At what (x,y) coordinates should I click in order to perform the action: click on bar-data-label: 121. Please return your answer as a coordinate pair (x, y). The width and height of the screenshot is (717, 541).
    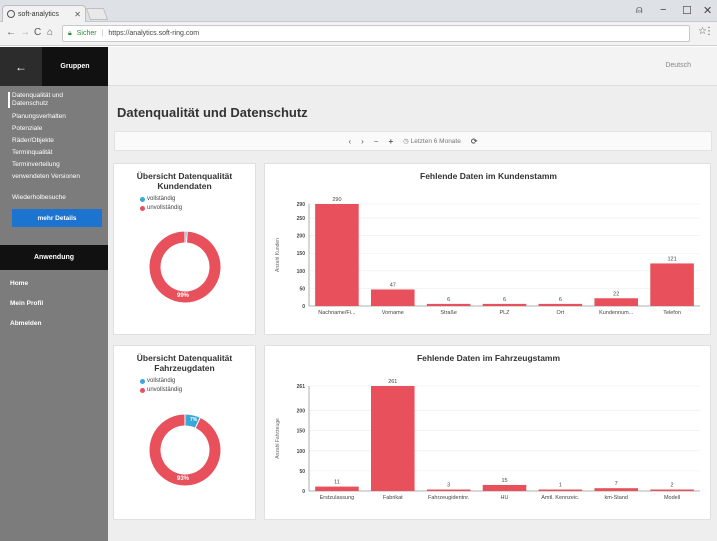
    Looking at the image, I should click on (671, 259).